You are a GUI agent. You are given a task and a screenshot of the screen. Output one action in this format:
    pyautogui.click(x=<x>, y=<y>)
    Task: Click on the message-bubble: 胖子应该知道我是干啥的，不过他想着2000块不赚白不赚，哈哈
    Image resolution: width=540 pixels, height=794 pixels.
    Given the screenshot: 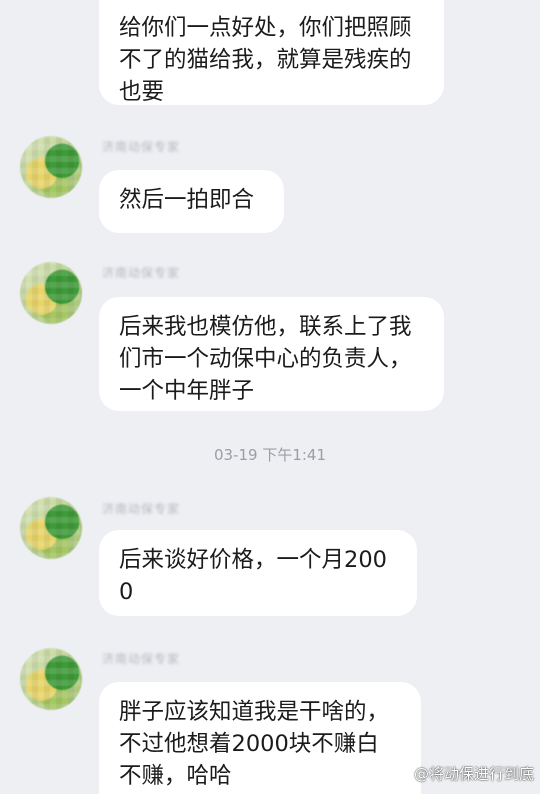 What is the action you would take?
    pyautogui.click(x=260, y=738)
    